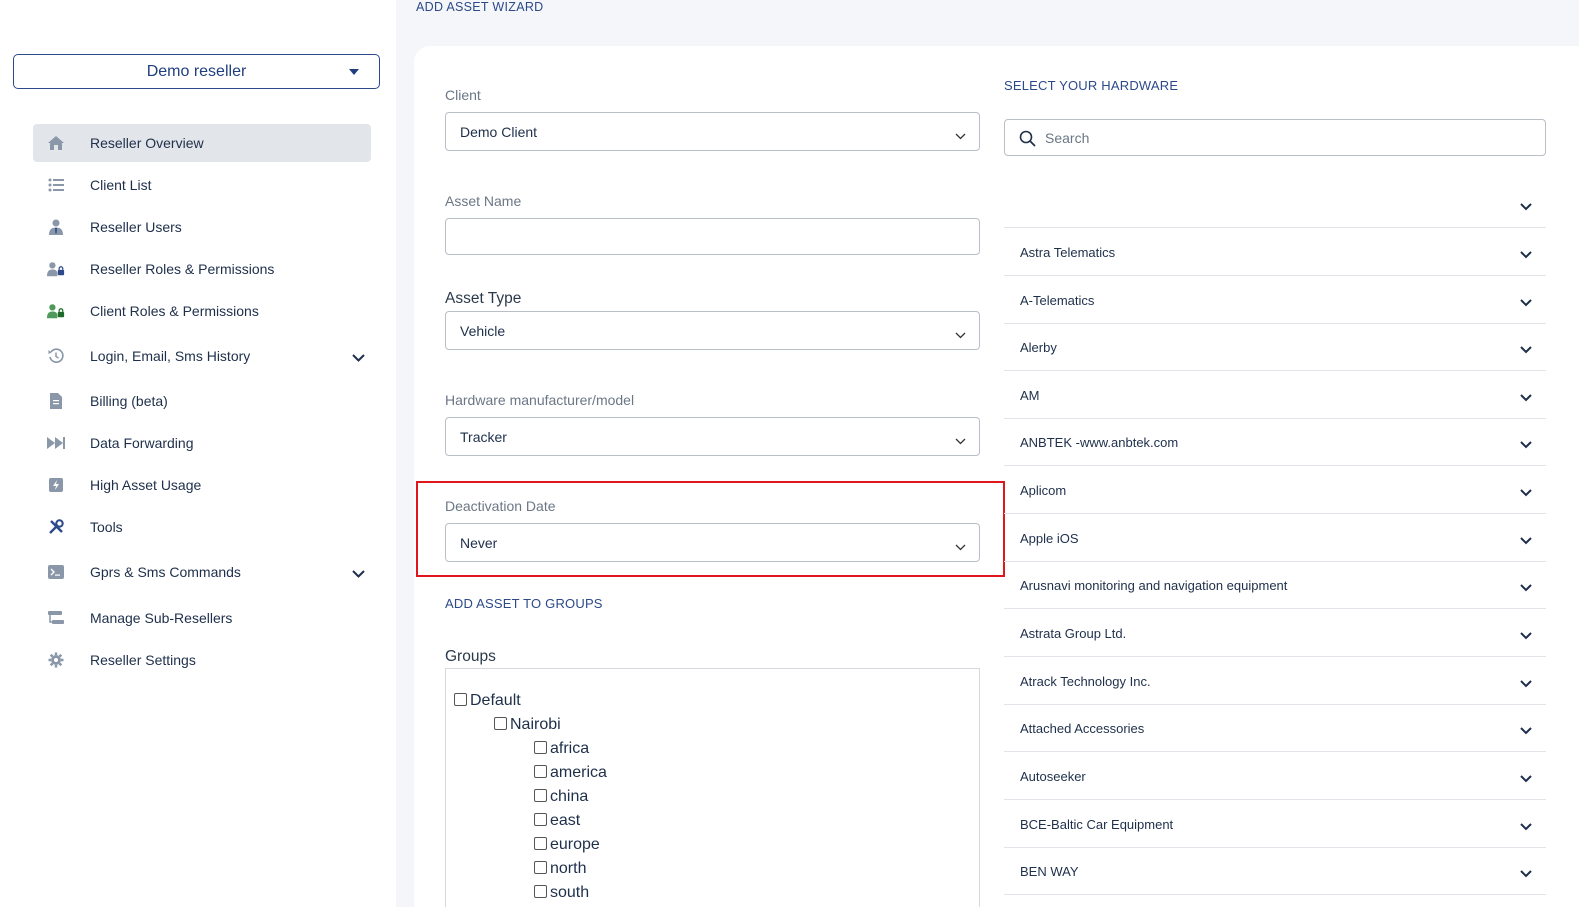 This screenshot has width=1579, height=907. I want to click on hardware-row-blank, so click(1275, 204).